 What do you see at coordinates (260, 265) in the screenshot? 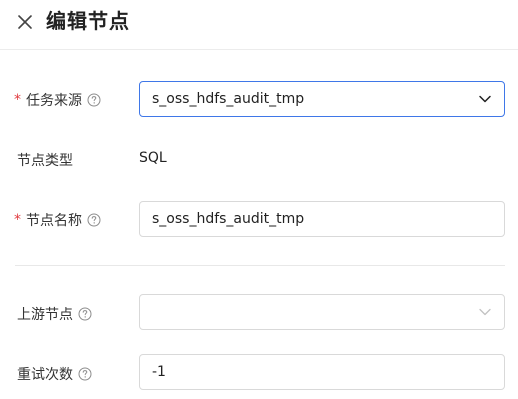
I see `section-divider` at bounding box center [260, 265].